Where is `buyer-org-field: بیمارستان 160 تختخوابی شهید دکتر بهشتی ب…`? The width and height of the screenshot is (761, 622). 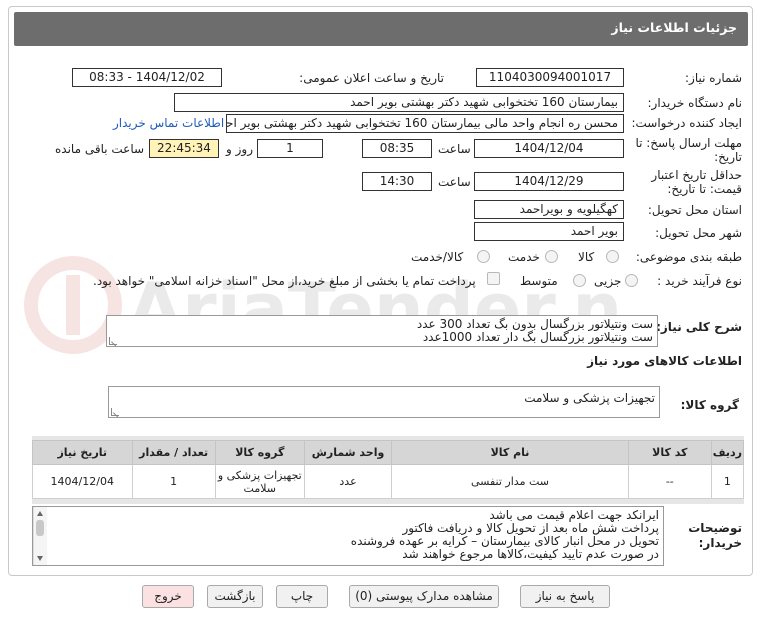
buyer-org-field: بیمارستان 160 تختخوابی شهید دکتر بهشتی ب… is located at coordinates (399, 102).